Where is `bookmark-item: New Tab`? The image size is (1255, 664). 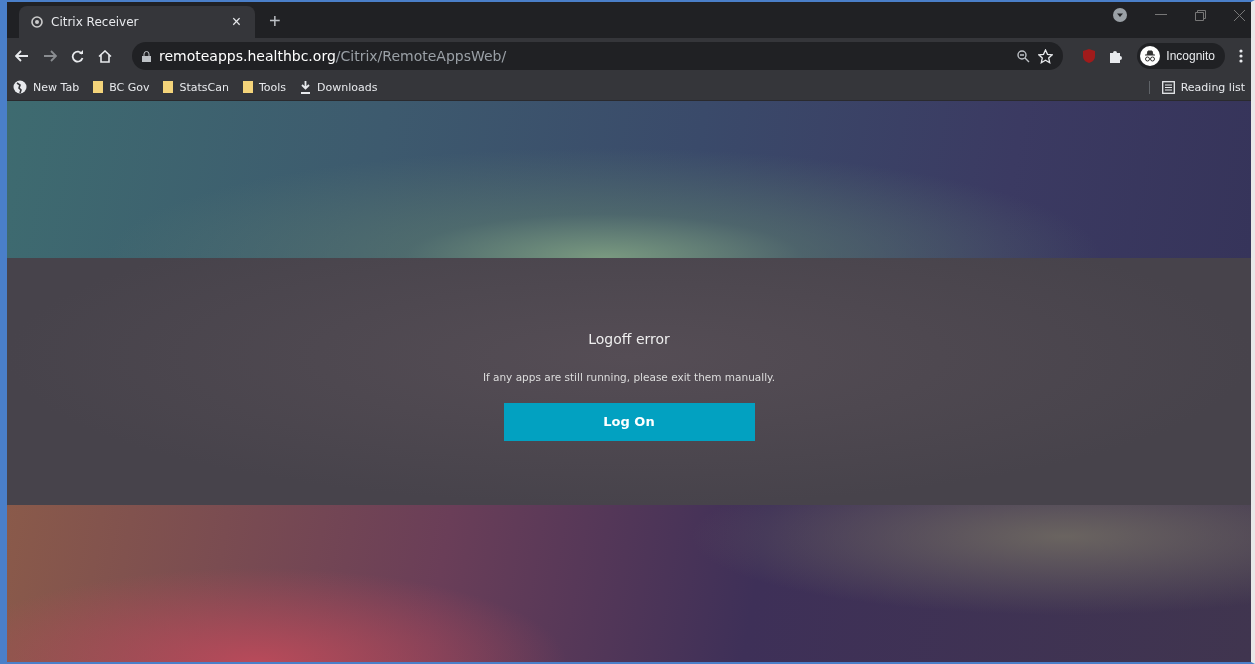
bookmark-item: New Tab is located at coordinates (46, 87).